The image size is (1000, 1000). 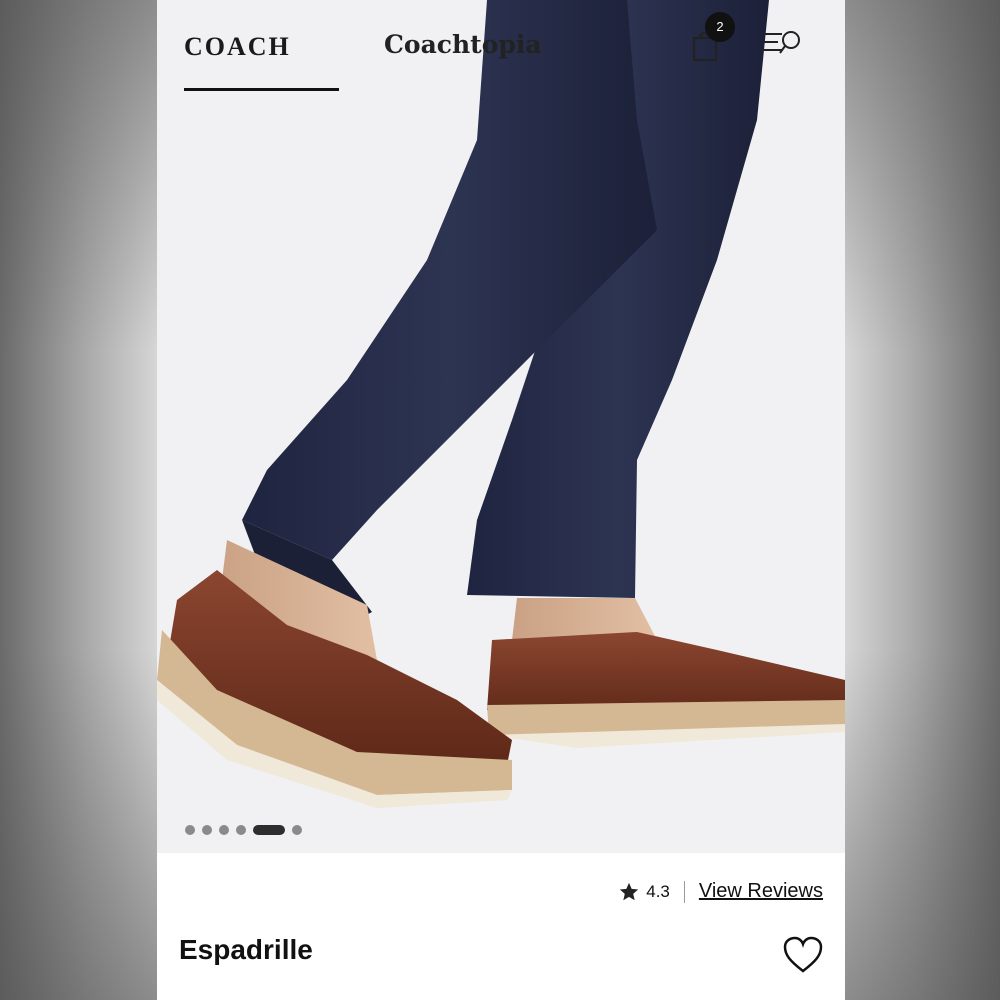 I want to click on carousel-dot-active, so click(x=269, y=830).